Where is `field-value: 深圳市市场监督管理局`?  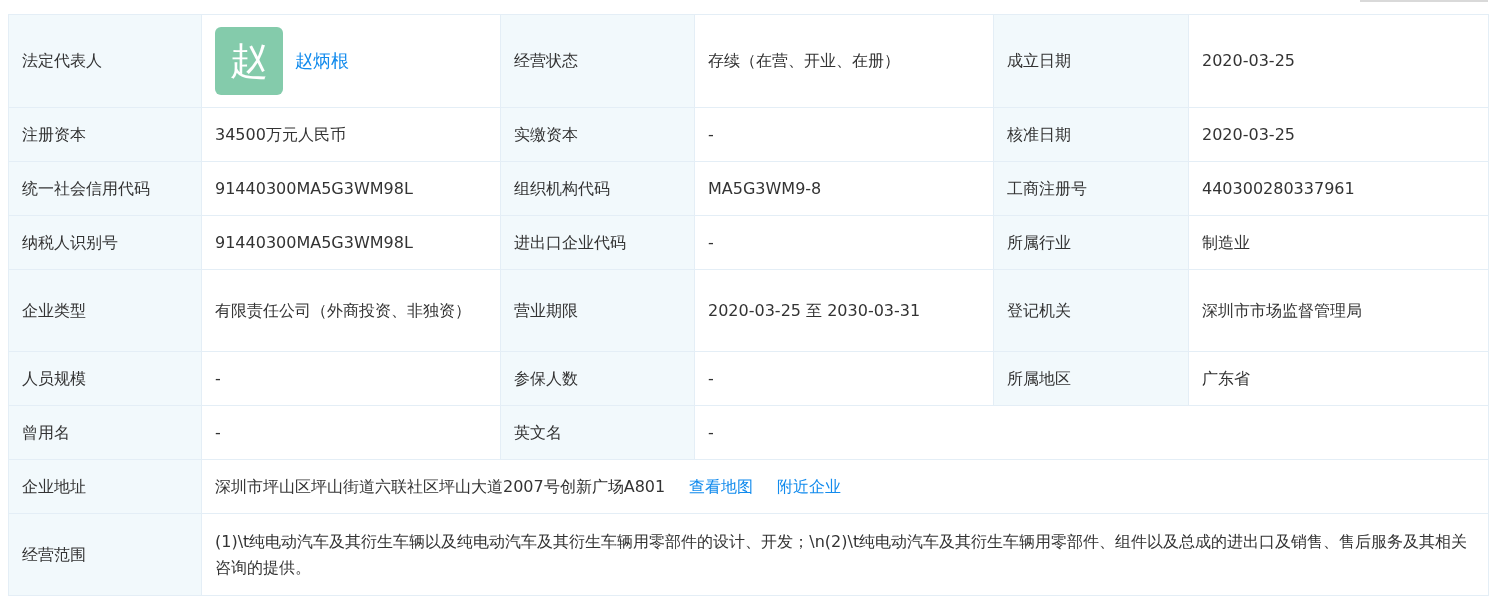 field-value: 深圳市市场监督管理局 is located at coordinates (1282, 310).